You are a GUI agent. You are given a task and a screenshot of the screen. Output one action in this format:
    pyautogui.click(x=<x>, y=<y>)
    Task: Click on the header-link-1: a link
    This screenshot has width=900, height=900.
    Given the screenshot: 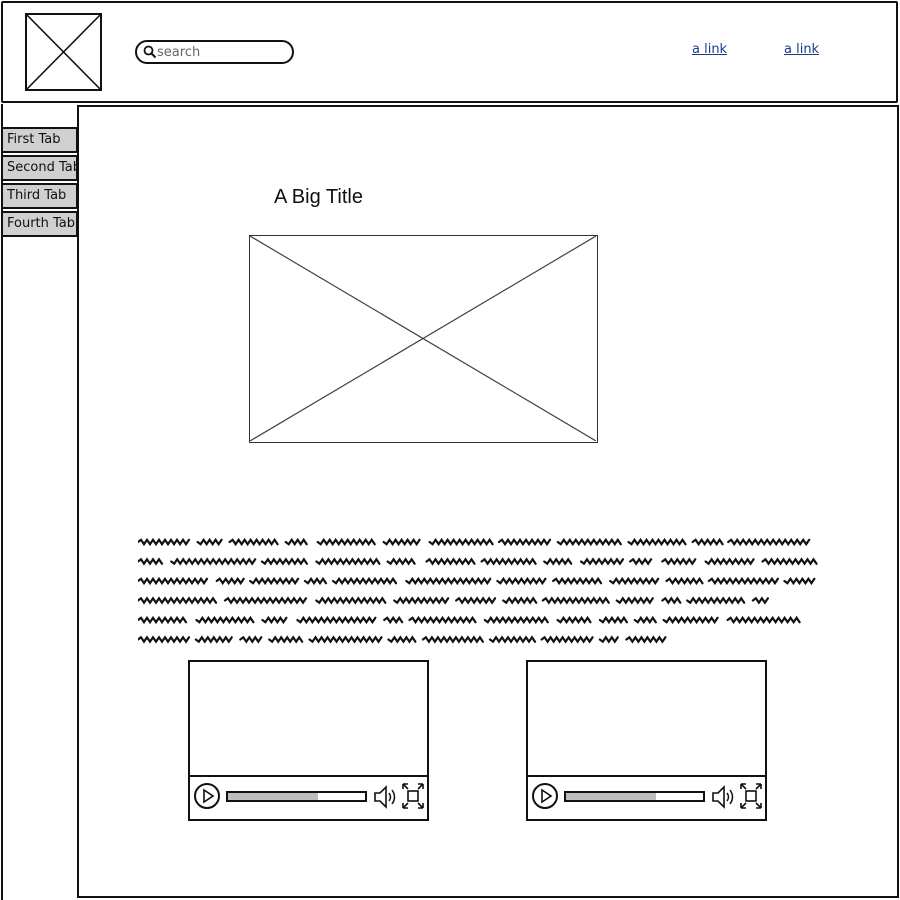 What is the action you would take?
    pyautogui.click(x=709, y=49)
    